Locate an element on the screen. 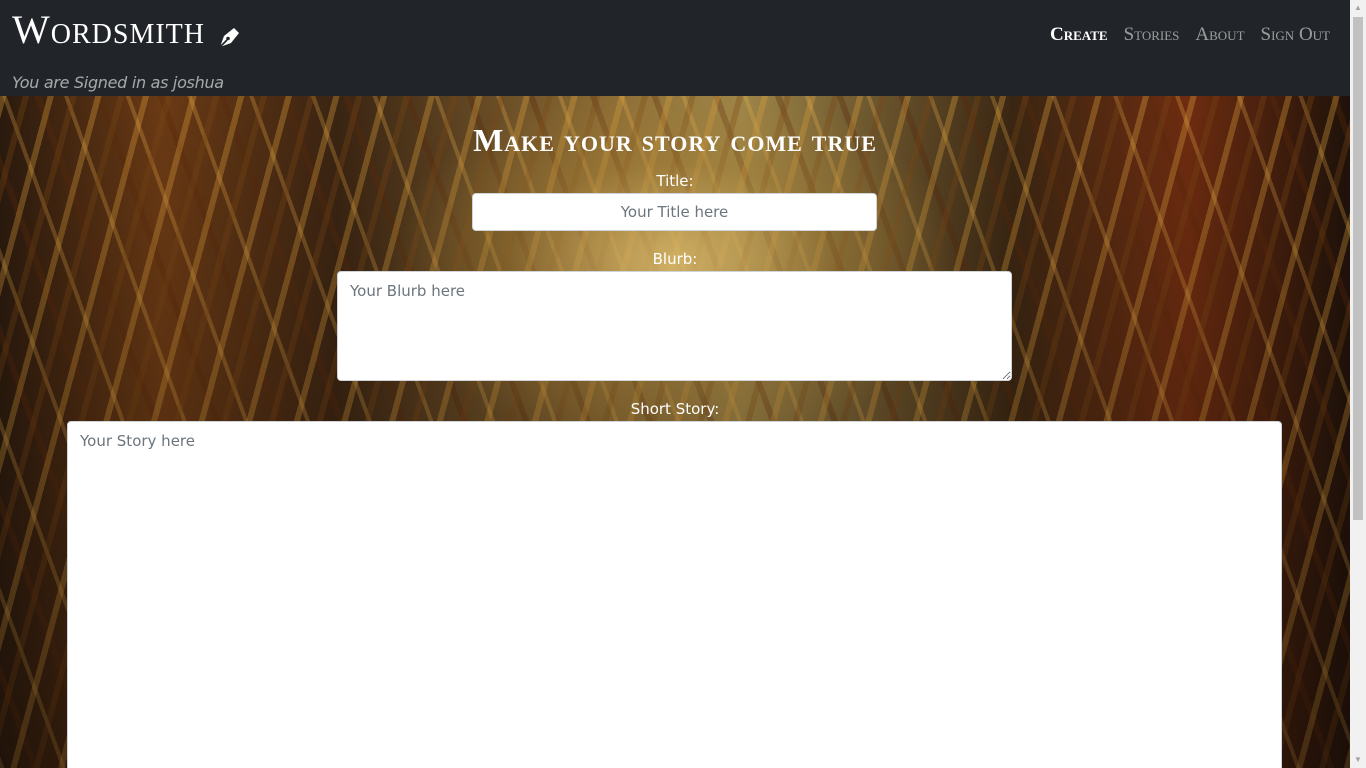 Image resolution: width=1366 pixels, height=768 pixels. page-title: Make your story come true is located at coordinates (675, 140).